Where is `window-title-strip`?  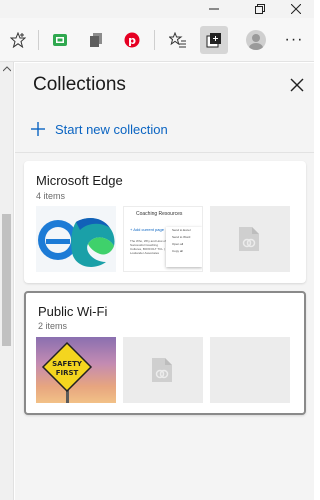 window-title-strip is located at coordinates (157, 9).